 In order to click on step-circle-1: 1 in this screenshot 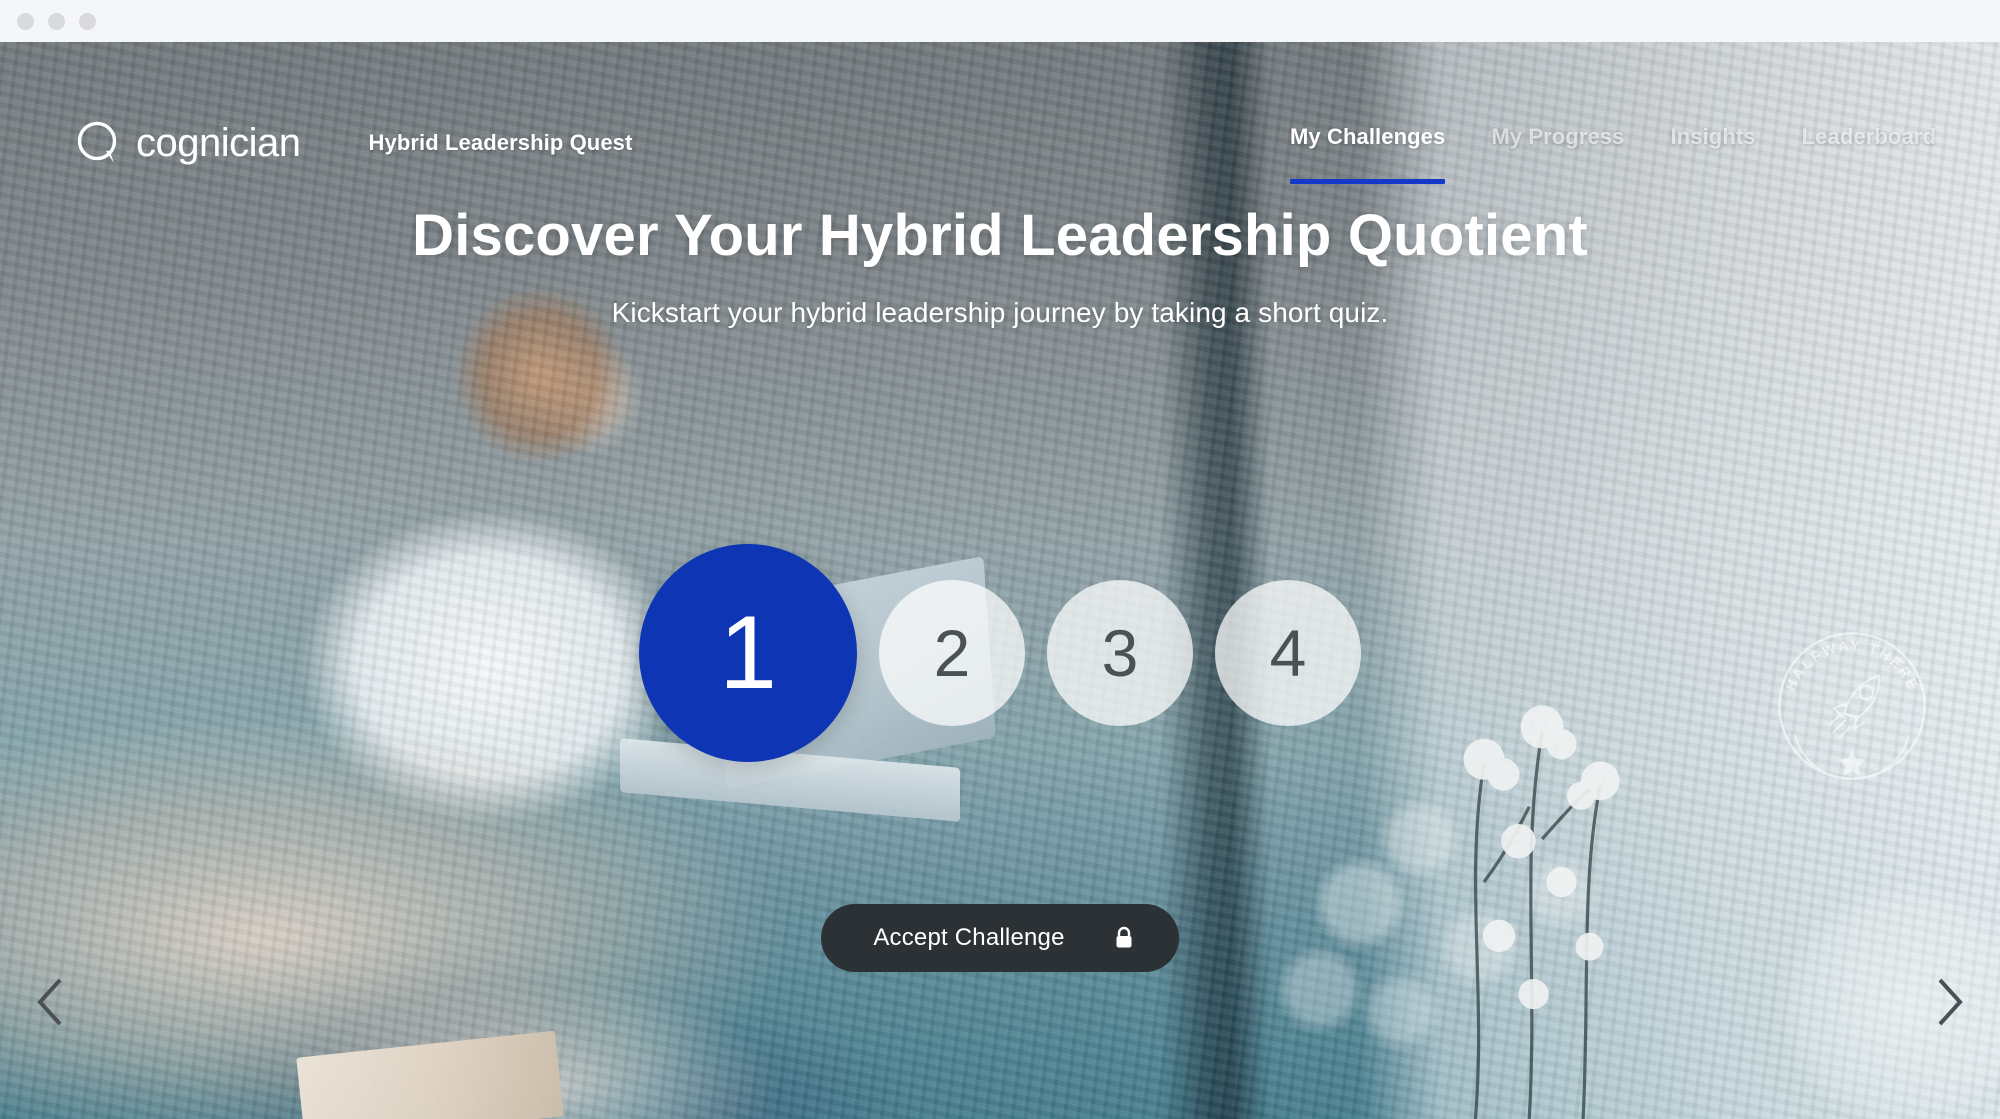, I will do `click(748, 653)`.